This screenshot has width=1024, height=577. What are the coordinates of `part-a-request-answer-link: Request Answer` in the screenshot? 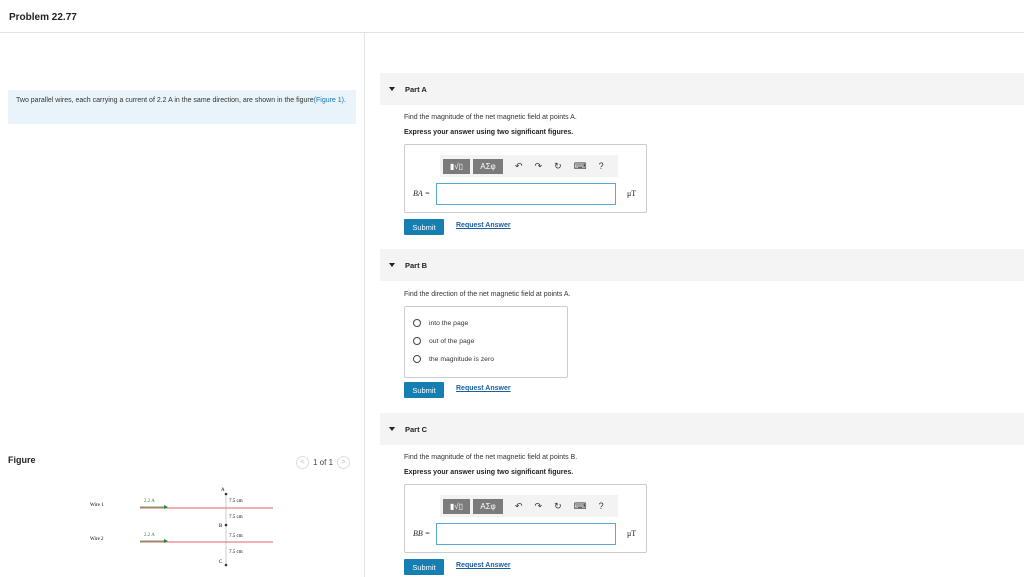 It's located at (483, 225).